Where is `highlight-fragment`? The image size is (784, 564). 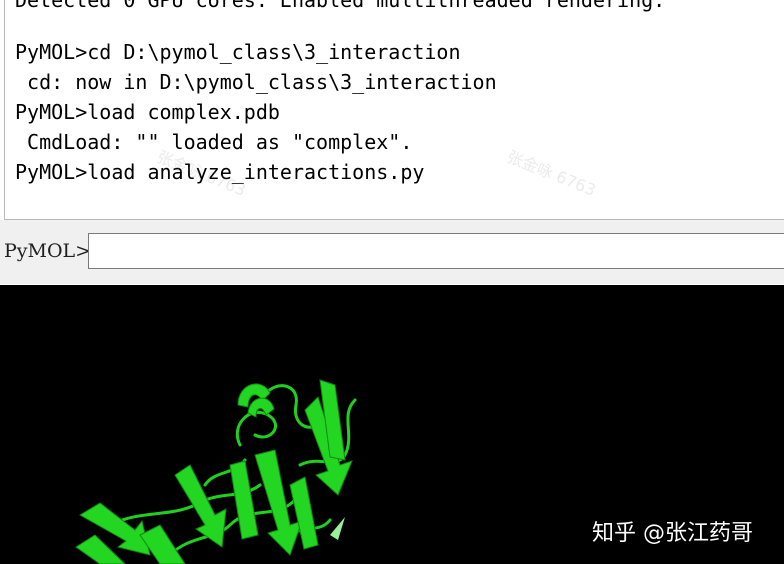 highlight-fragment is located at coordinates (337, 528).